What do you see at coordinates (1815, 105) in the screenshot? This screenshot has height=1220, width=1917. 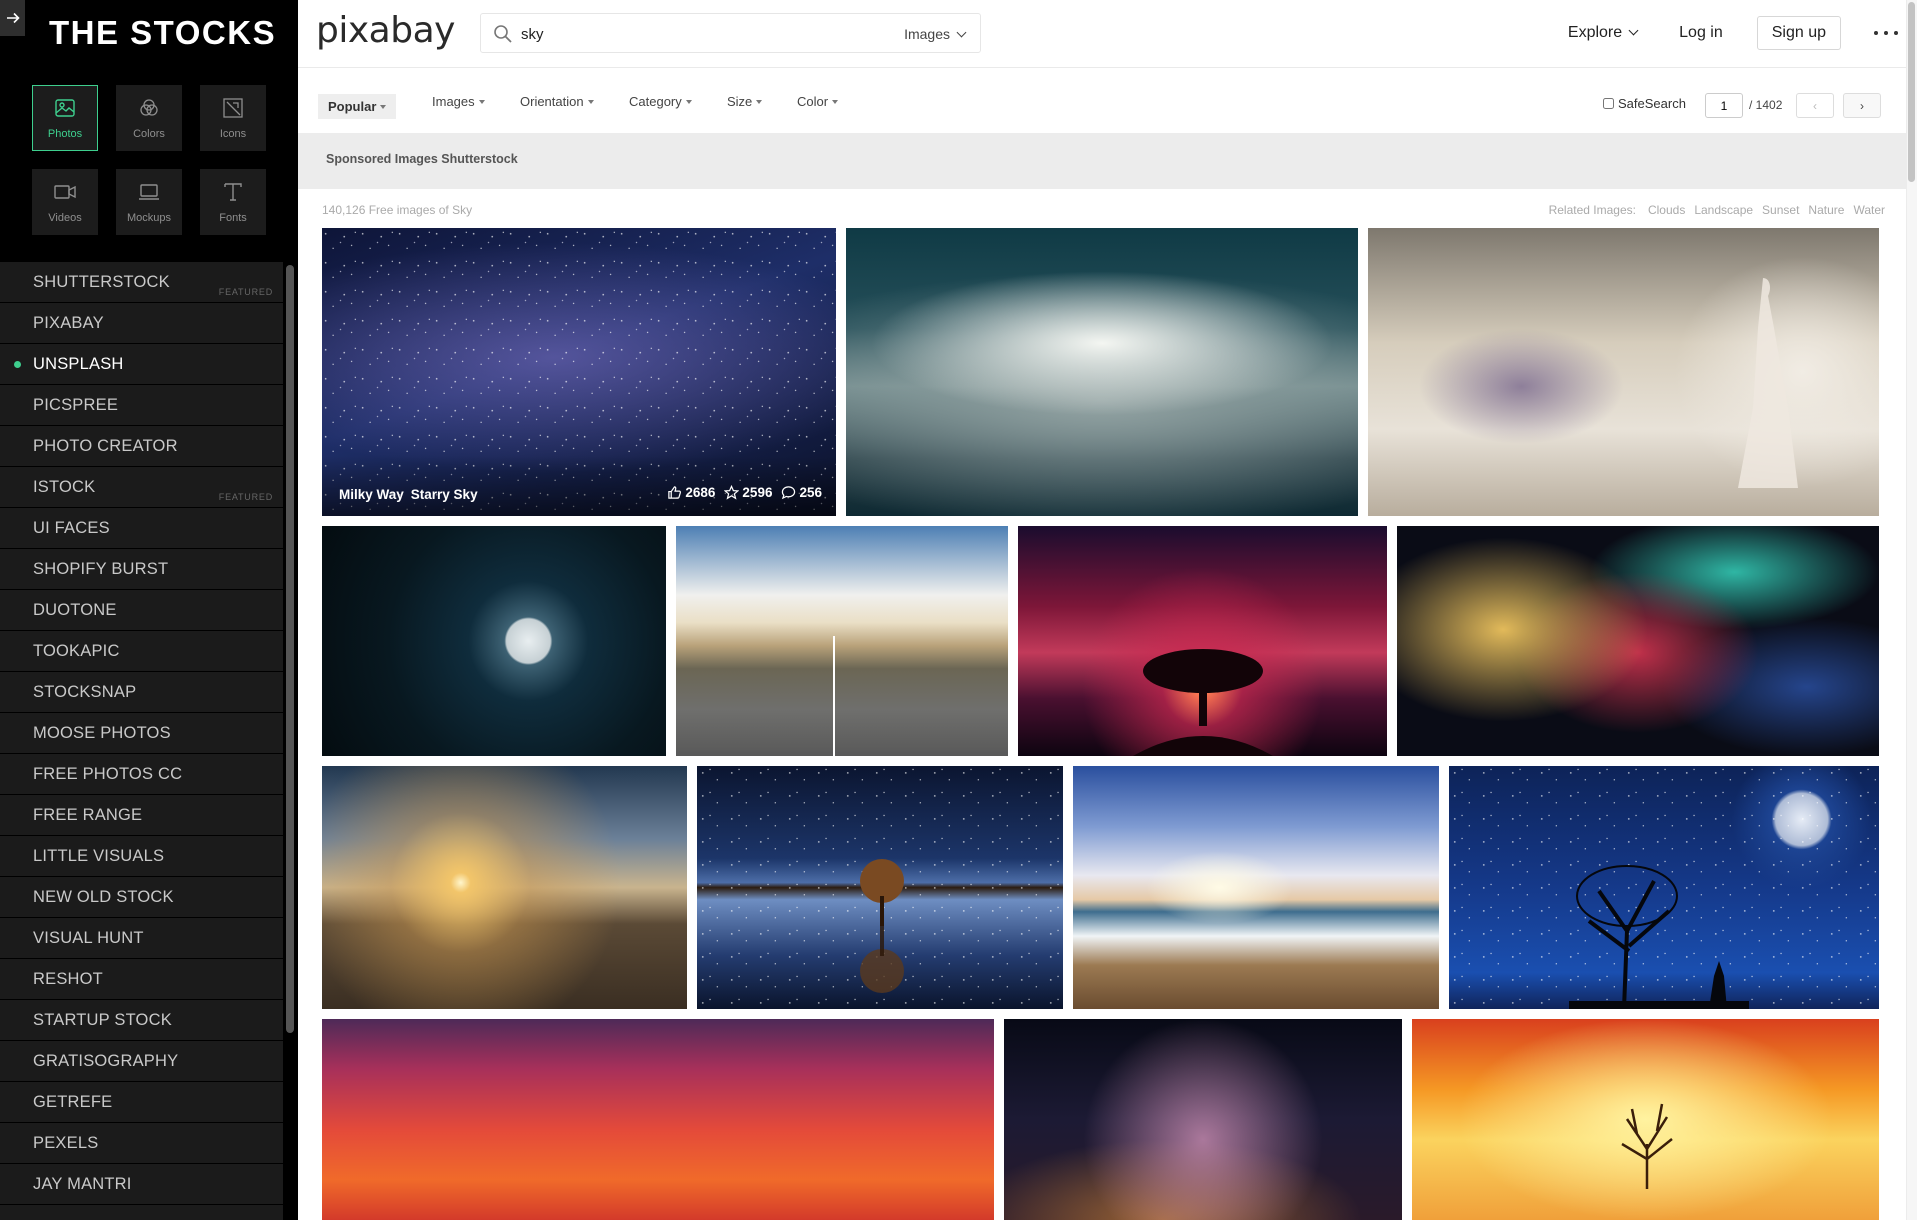 I see `previous-page-button: ‹` at bounding box center [1815, 105].